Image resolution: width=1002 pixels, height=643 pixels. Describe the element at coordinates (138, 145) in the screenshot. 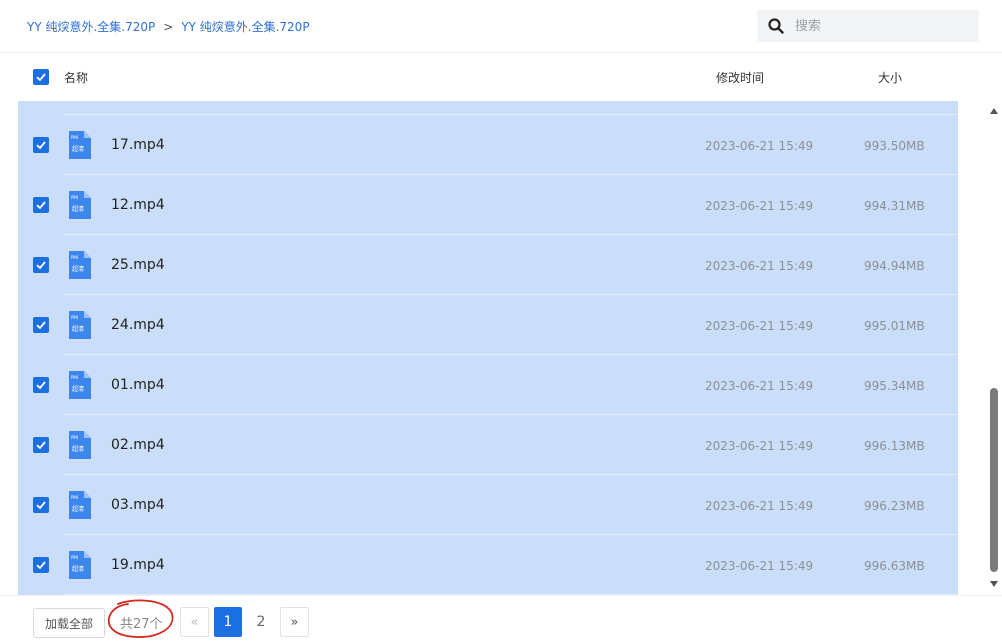

I see `file-name: 17.mp4` at that location.